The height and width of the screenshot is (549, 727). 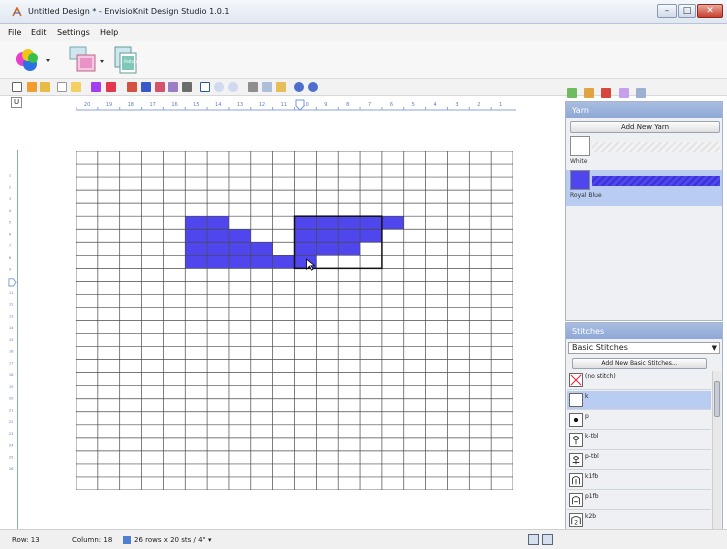 What do you see at coordinates (586, 195) in the screenshot?
I see `yarn-label: Royal Blue` at bounding box center [586, 195].